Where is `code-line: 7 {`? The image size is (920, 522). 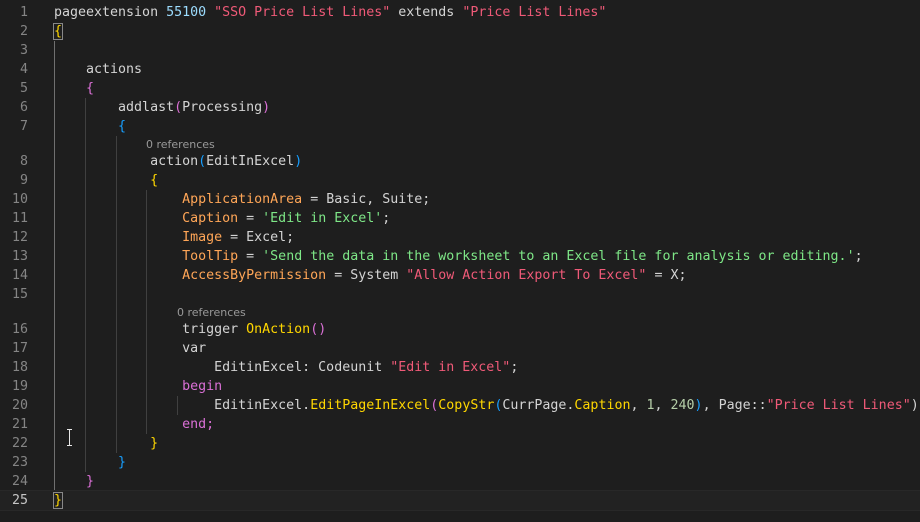 code-line: 7 { is located at coordinates (460, 126).